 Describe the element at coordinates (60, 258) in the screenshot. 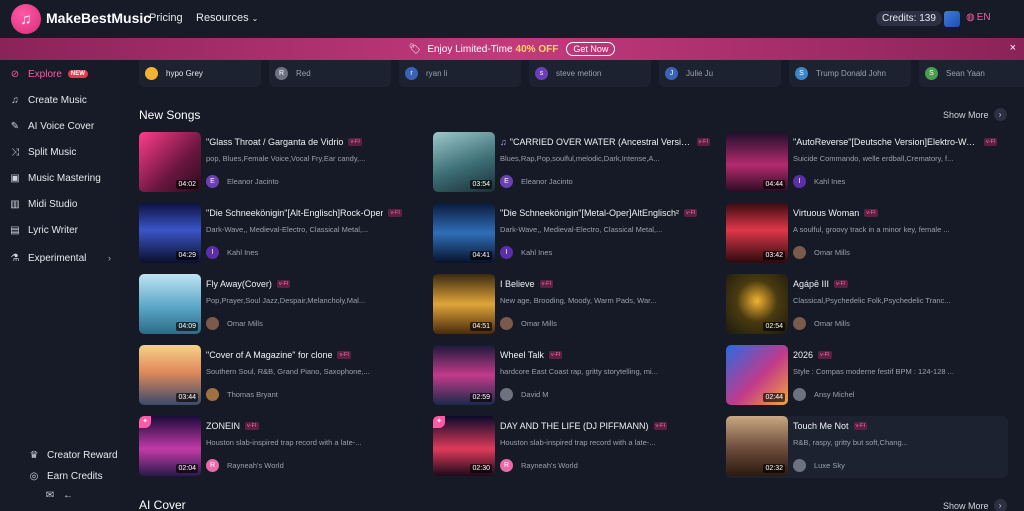

I see `sidebar-item-experimental: ⚗ Experimental ›` at that location.